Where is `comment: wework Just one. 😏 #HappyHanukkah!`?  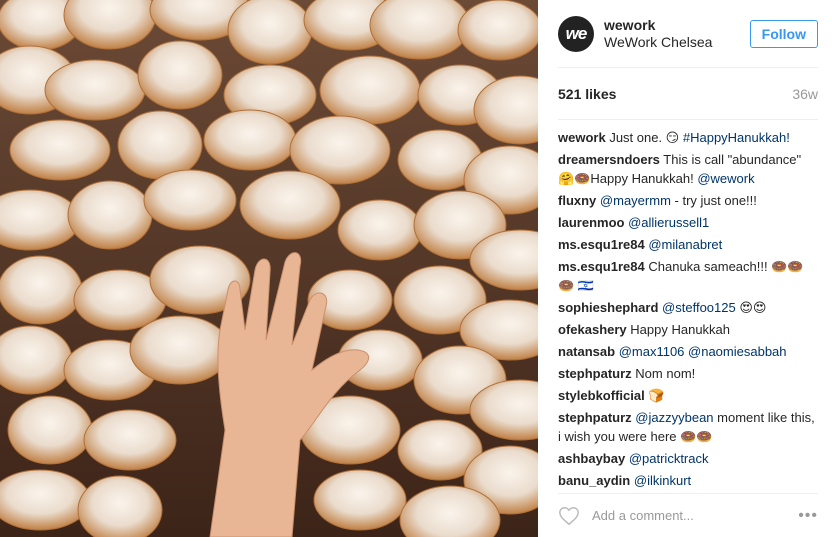
comment: wework Just one. 😏 #HappyHanukkah! is located at coordinates (688, 137).